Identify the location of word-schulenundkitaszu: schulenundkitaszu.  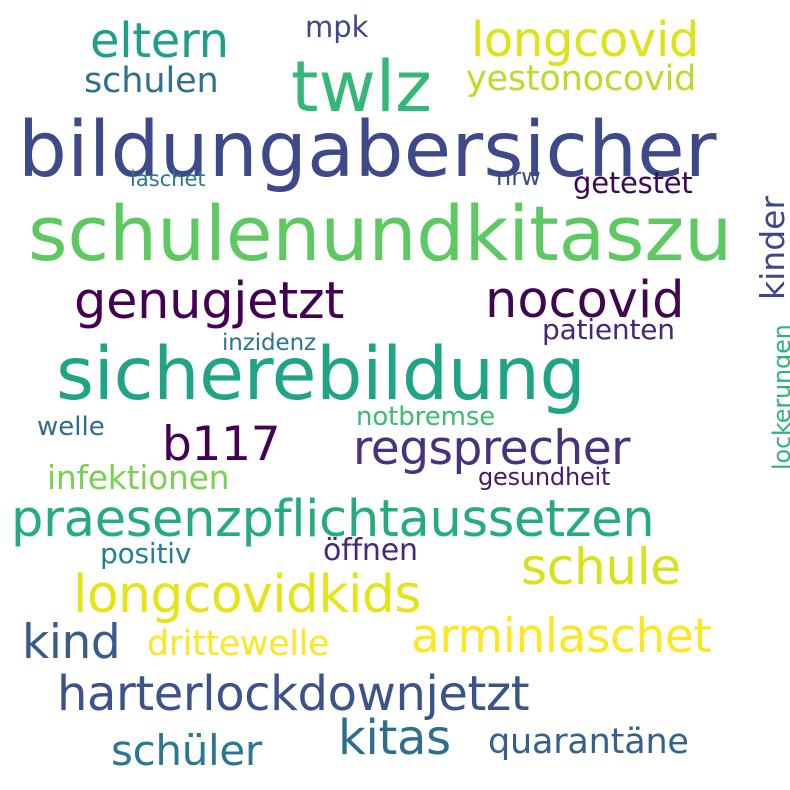
(380, 233).